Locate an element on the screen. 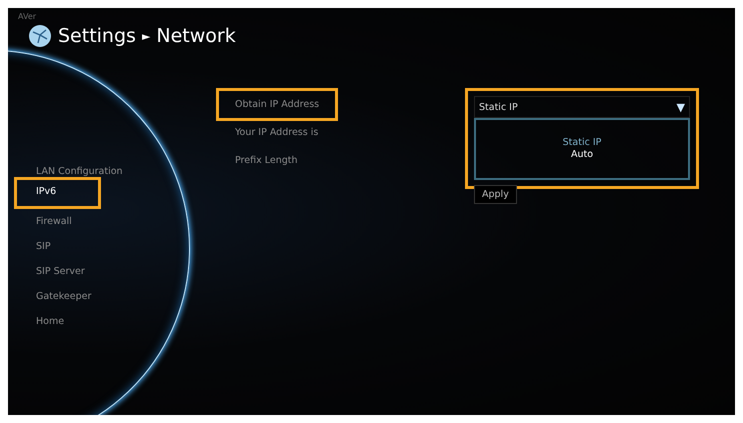 The width and height of the screenshot is (743, 423). field-label: Prefix Length is located at coordinates (266, 161).